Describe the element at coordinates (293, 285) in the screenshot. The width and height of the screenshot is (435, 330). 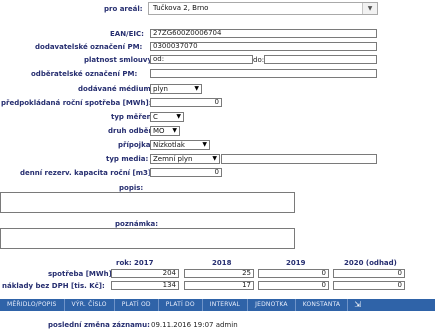
I see `costs-2019-field: 0` at that location.